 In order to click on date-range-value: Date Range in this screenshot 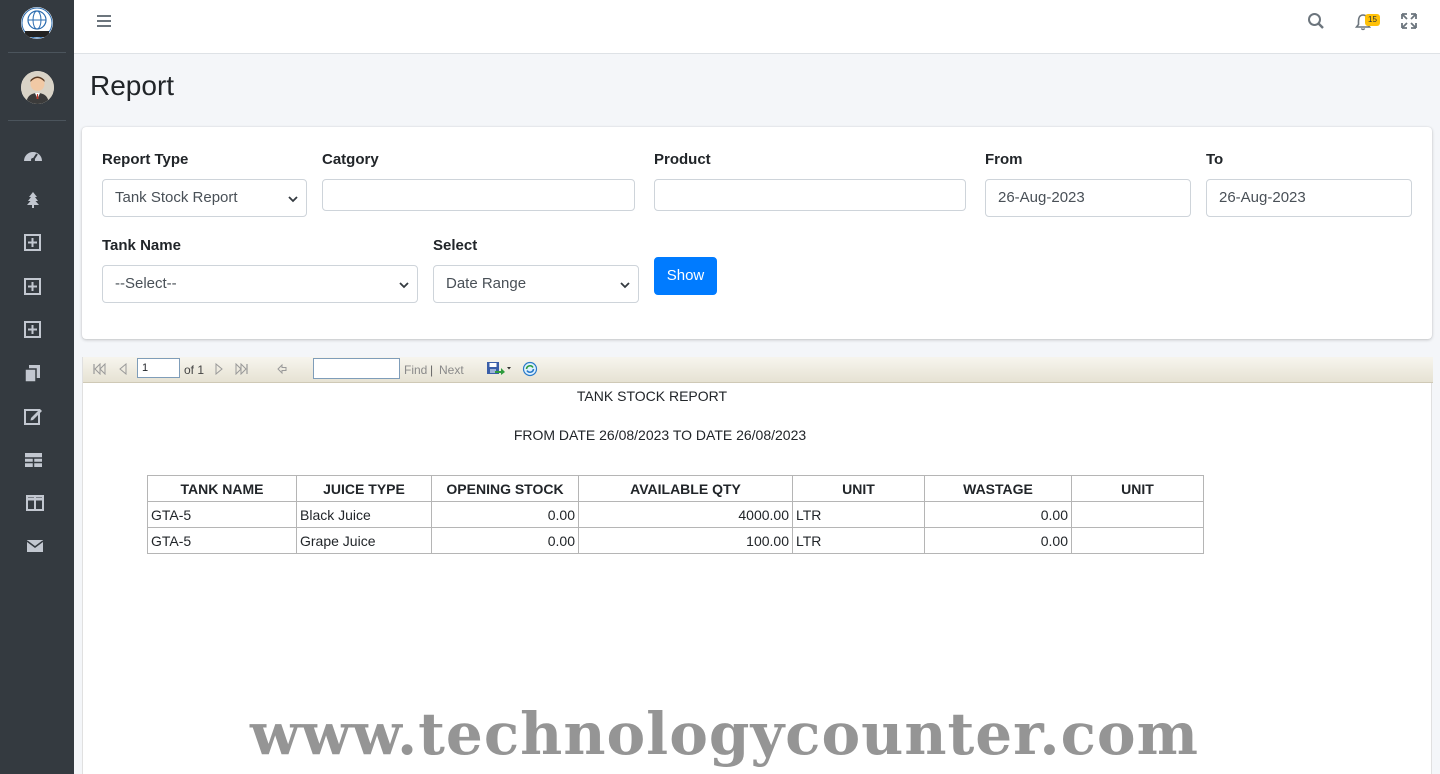, I will do `click(486, 283)`.